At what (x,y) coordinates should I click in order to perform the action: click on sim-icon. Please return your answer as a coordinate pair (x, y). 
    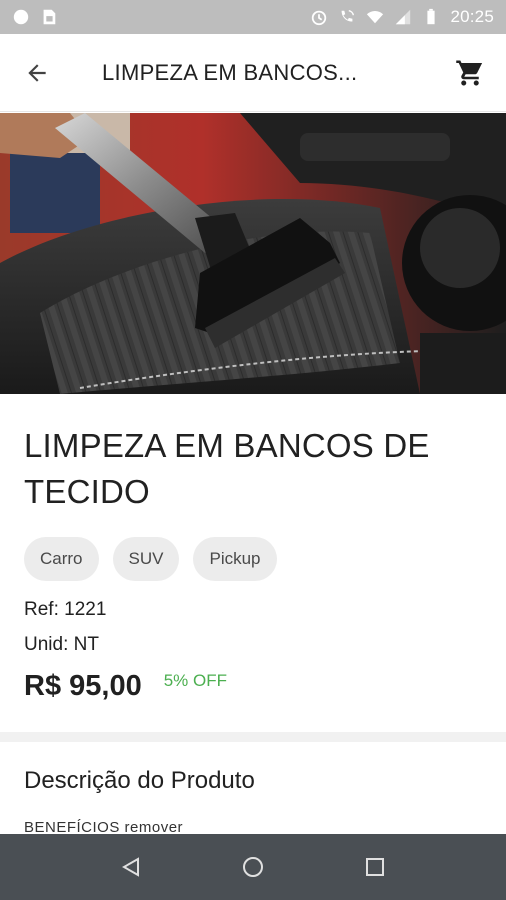
    Looking at the image, I should click on (49, 17).